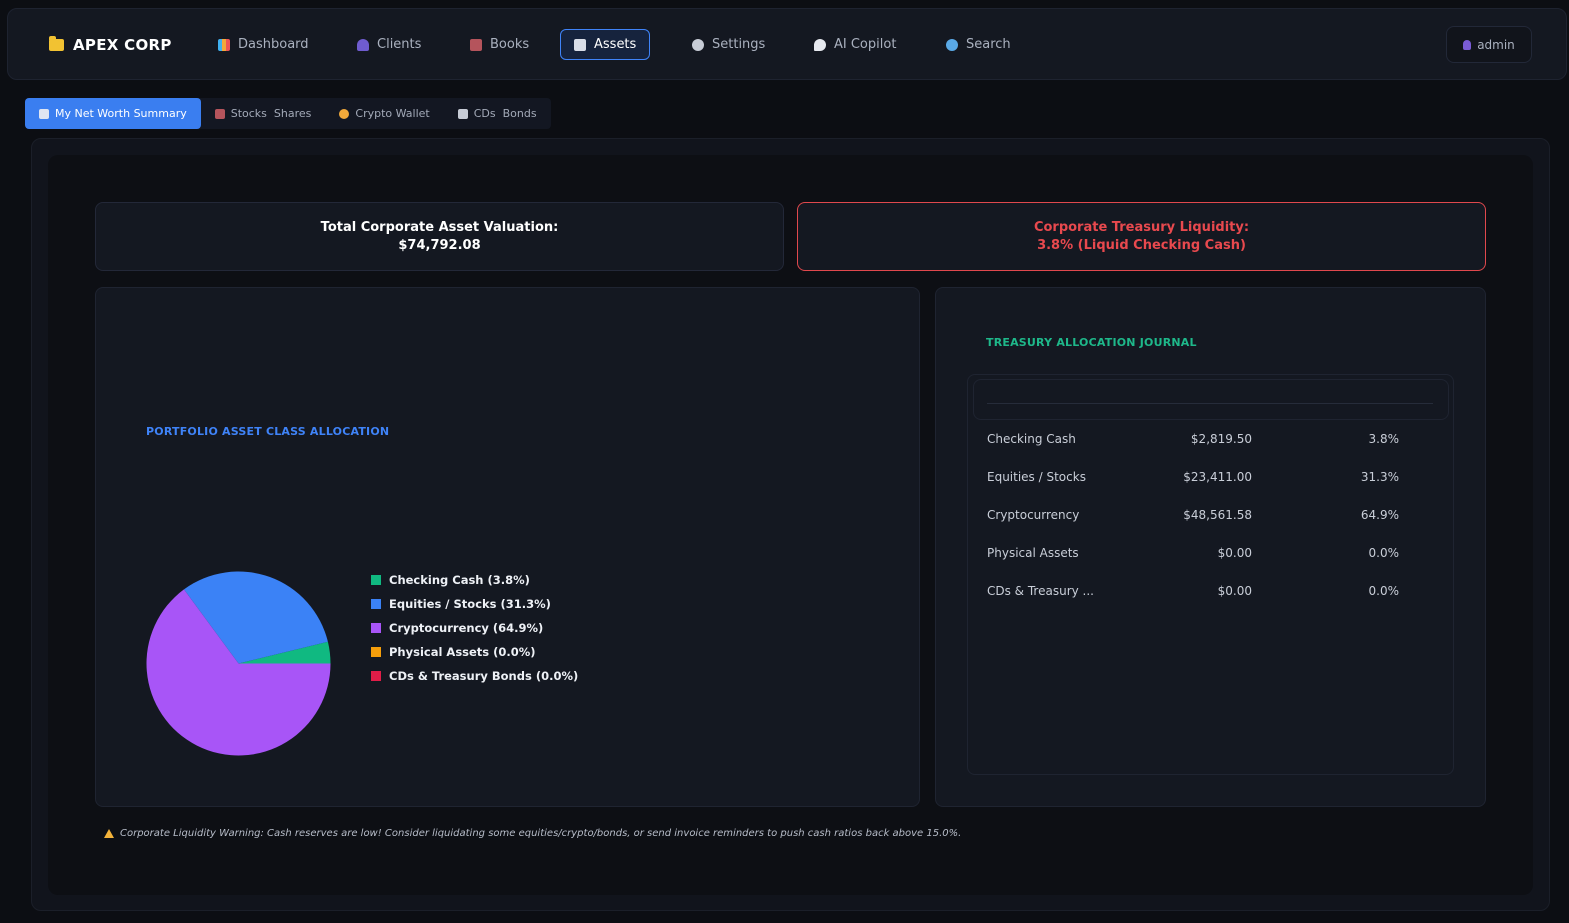 The height and width of the screenshot is (923, 1569). What do you see at coordinates (1221, 439) in the screenshot?
I see `row-amount: $2,819.50` at bounding box center [1221, 439].